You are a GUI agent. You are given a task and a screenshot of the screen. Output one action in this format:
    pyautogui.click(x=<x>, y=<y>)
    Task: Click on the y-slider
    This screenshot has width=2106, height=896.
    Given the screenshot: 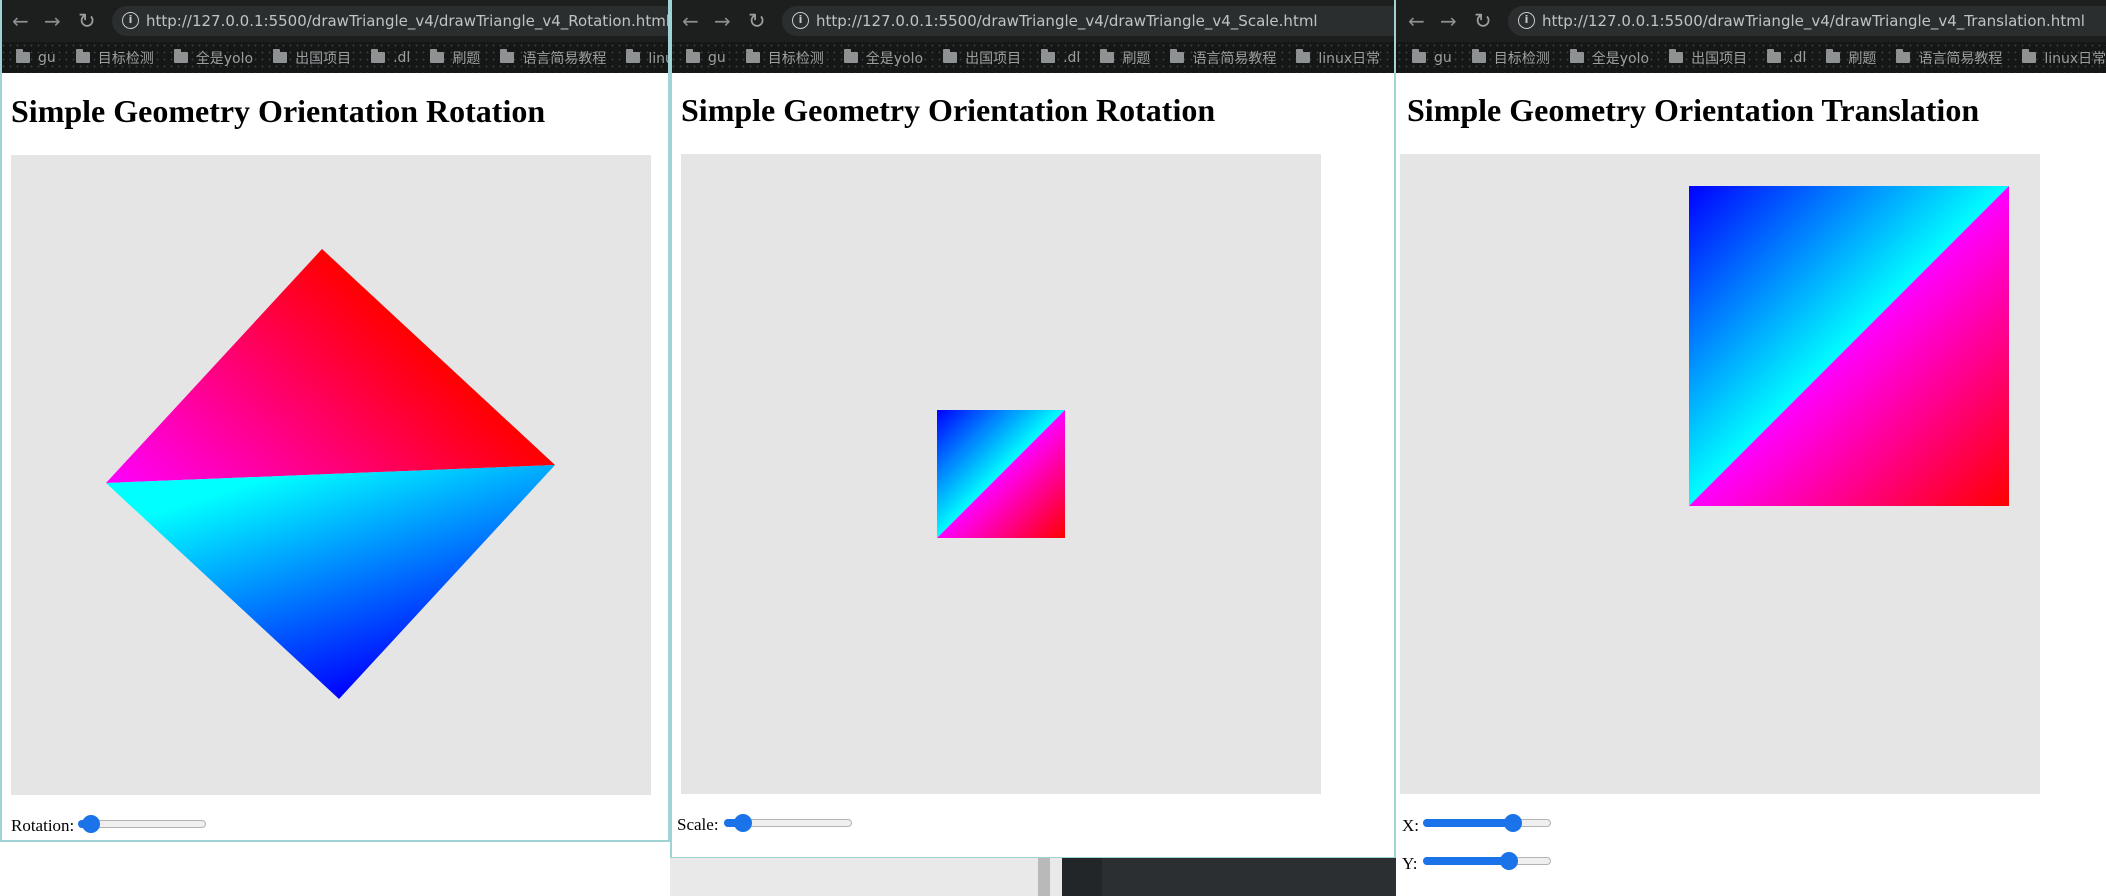 What is the action you would take?
    pyautogui.click(x=1487, y=861)
    